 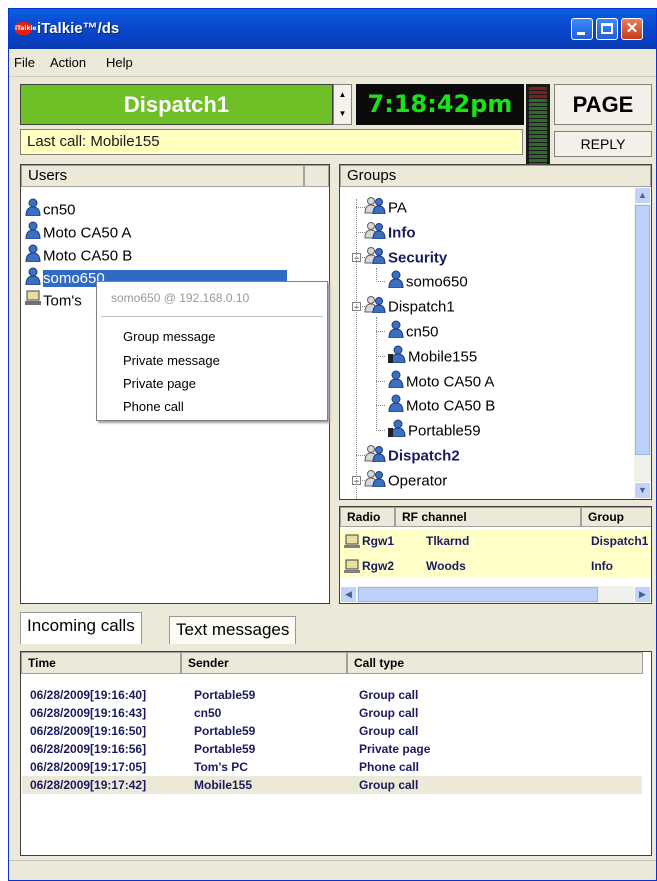 I want to click on page-button: PAGE, so click(x=603, y=104).